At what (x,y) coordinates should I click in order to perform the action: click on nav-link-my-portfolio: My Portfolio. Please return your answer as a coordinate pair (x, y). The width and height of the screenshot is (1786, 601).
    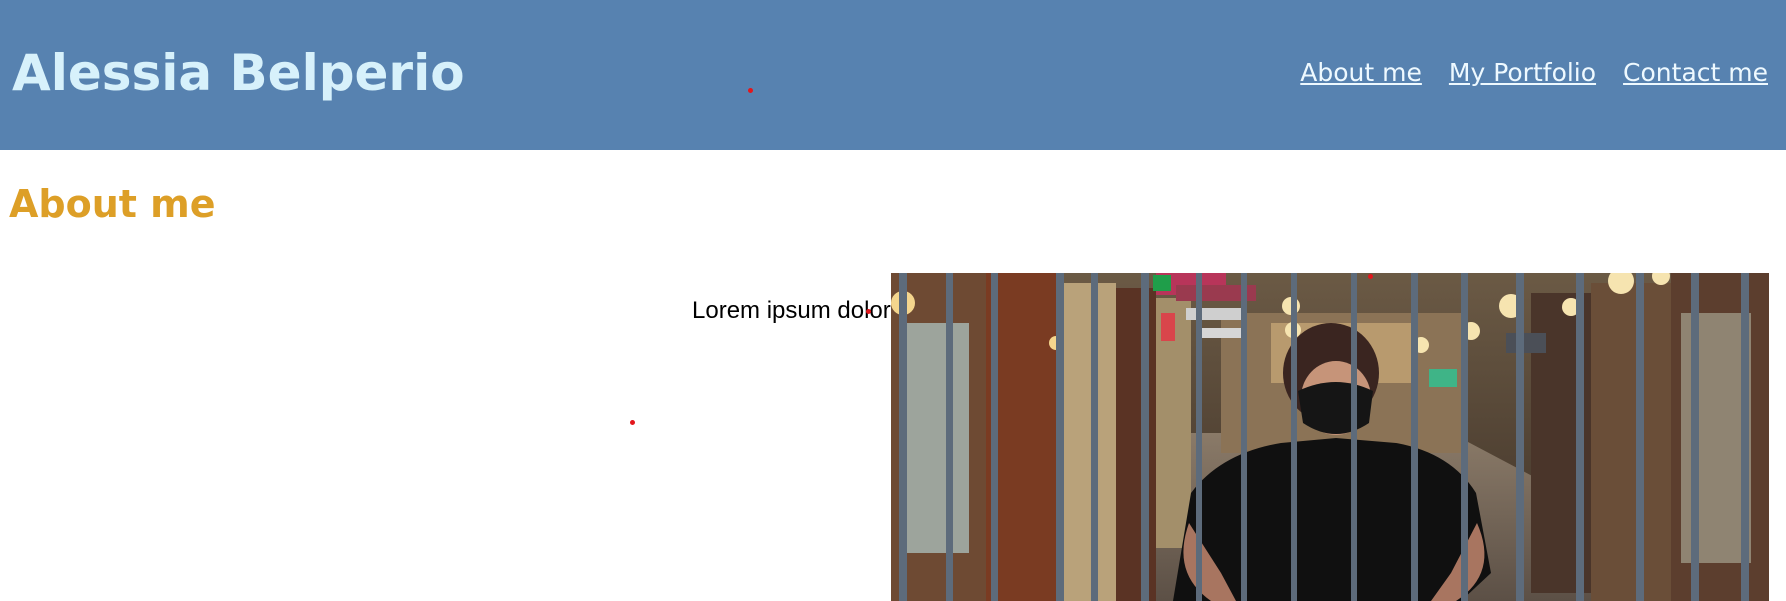
    Looking at the image, I should click on (1522, 73).